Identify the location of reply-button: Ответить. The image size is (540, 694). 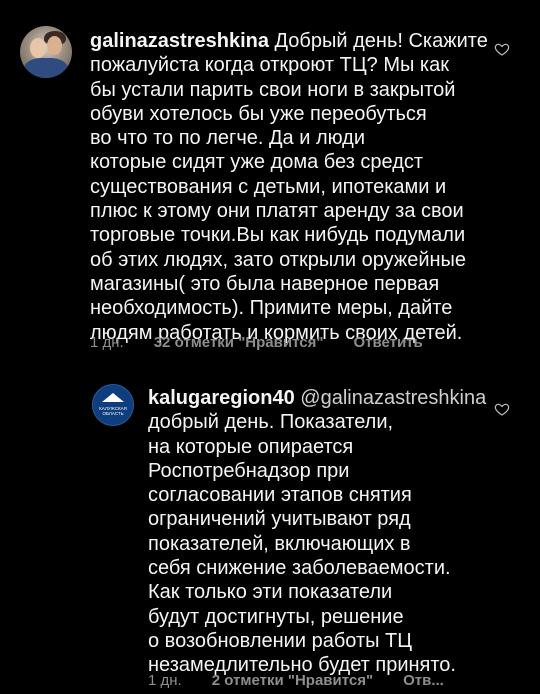
(387, 342).